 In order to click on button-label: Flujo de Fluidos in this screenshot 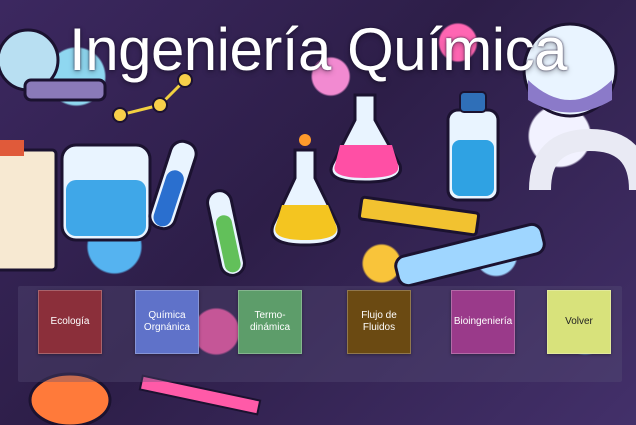, I will do `click(379, 321)`.